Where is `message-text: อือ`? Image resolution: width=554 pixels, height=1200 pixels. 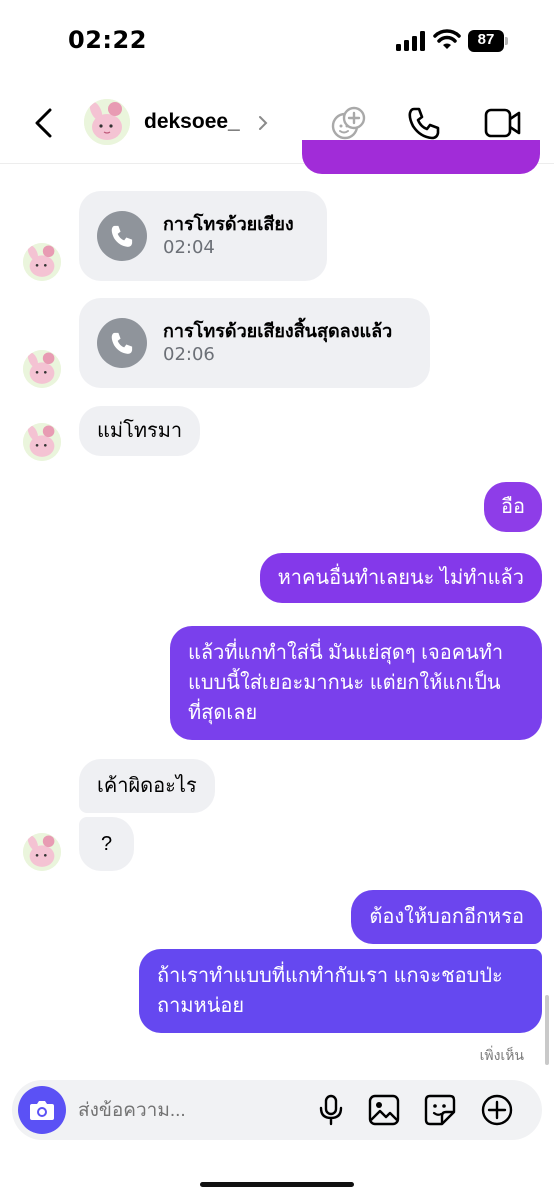
message-text: อือ is located at coordinates (512, 507).